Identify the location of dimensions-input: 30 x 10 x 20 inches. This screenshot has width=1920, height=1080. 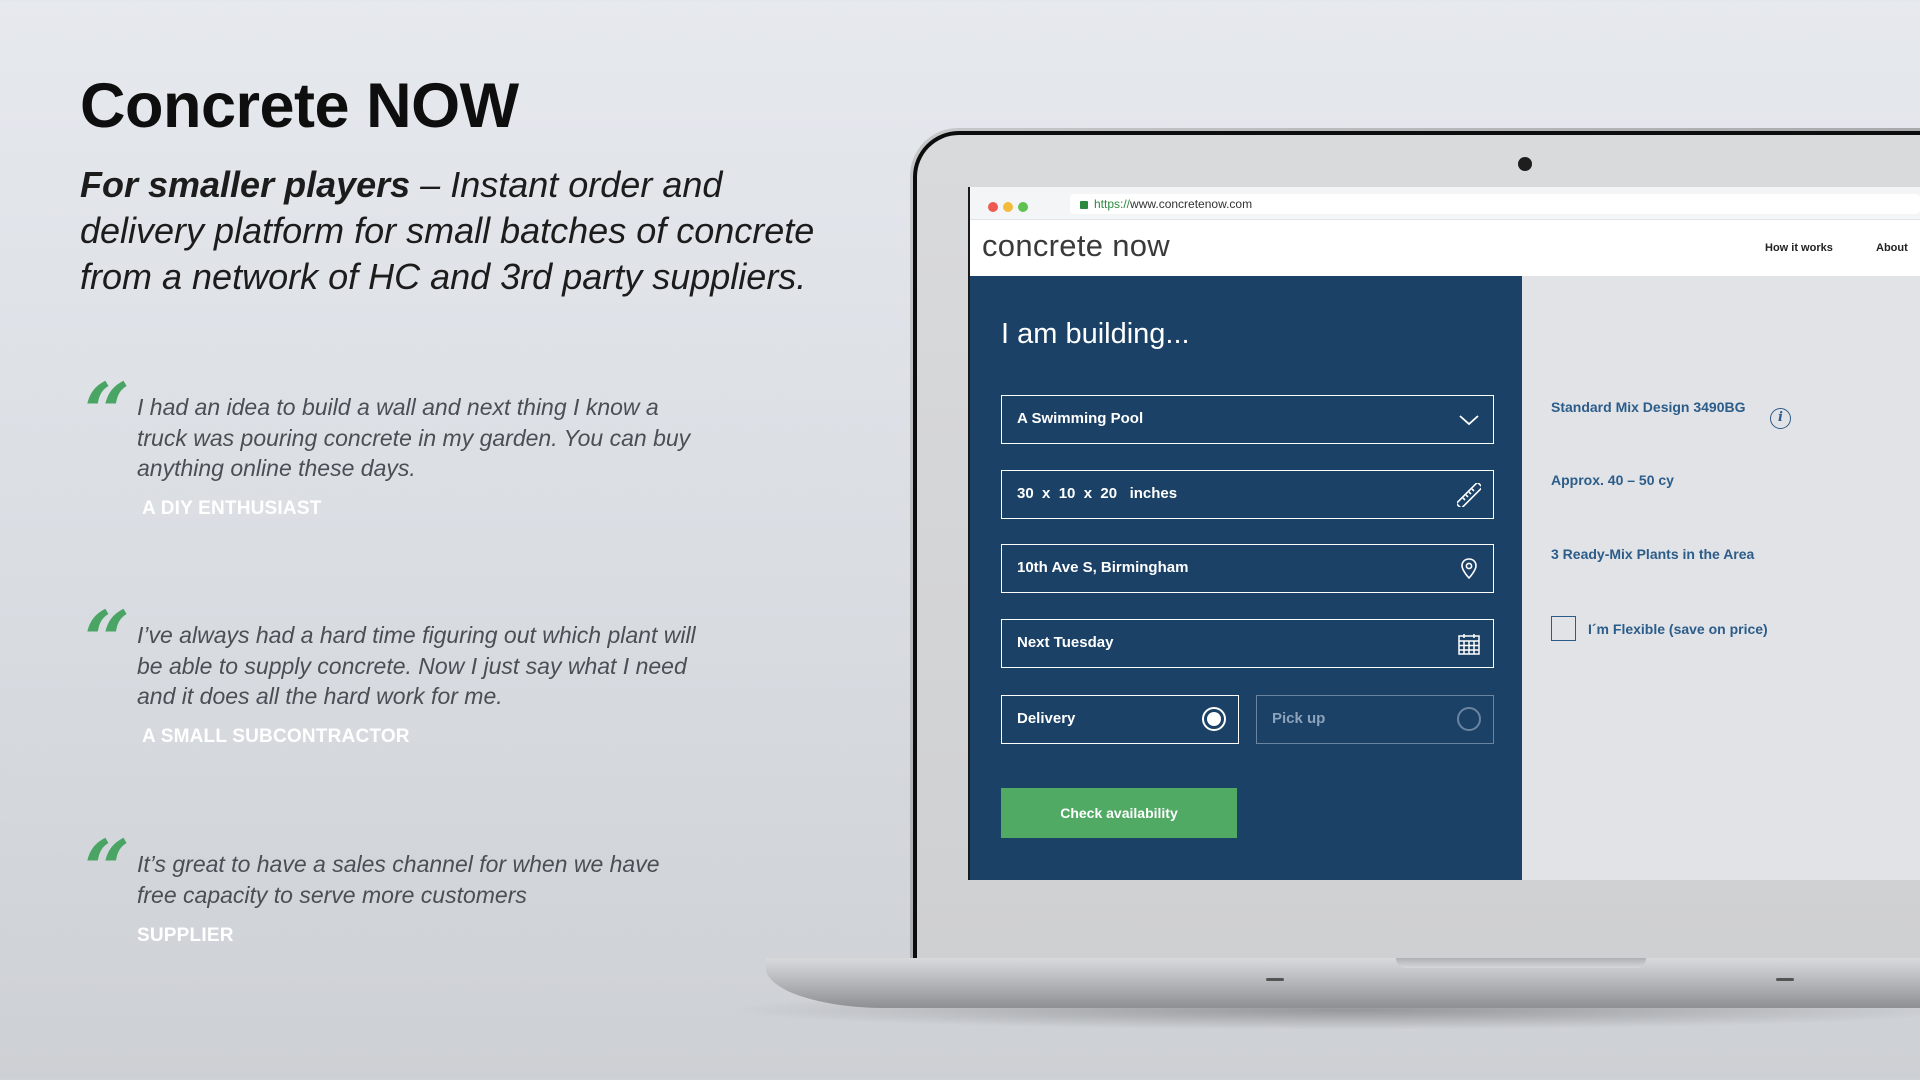
(1247, 494).